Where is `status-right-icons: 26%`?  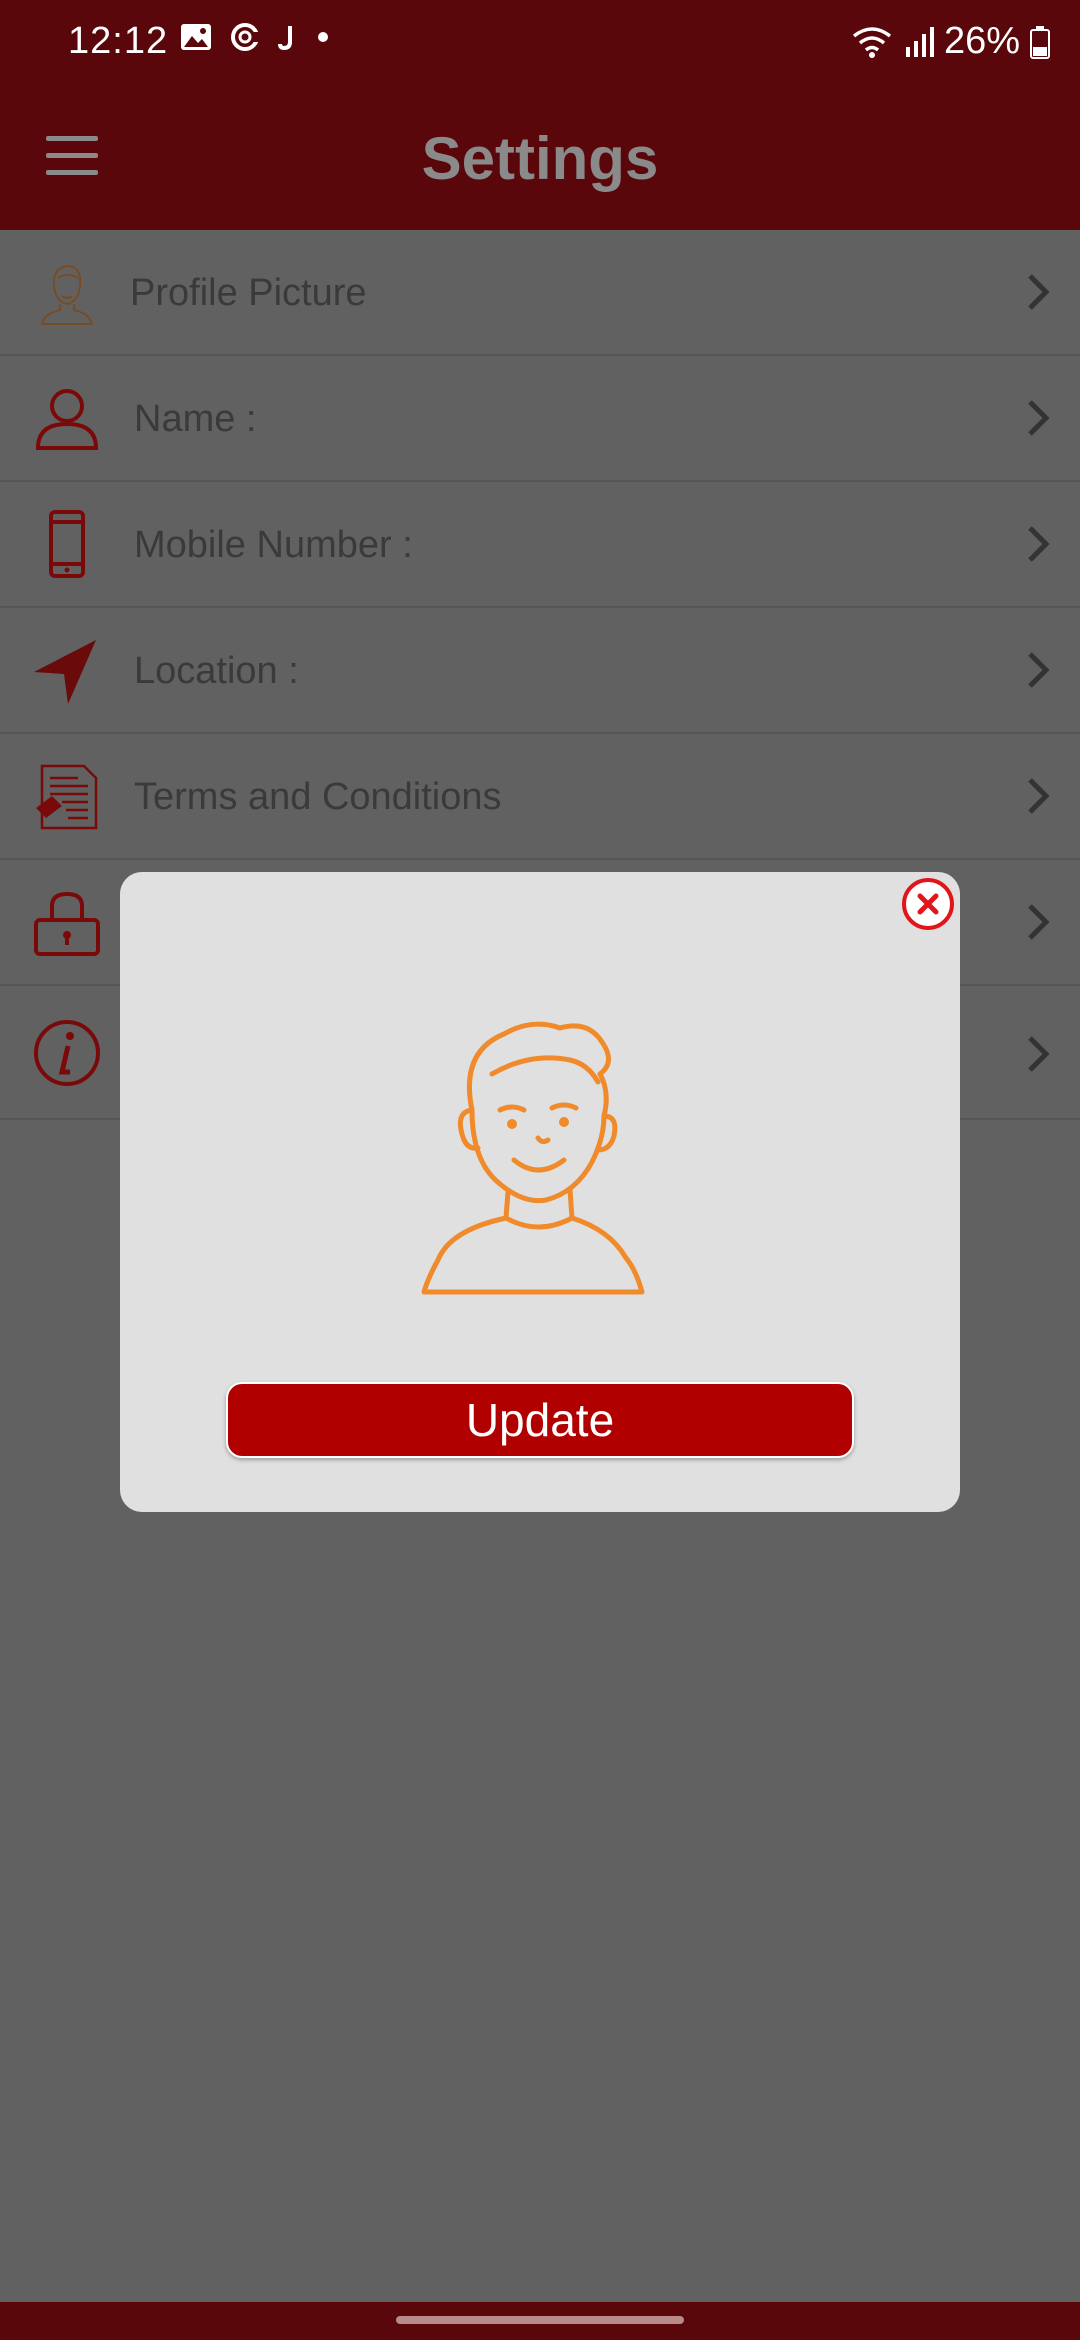
status-right-icons: 26% is located at coordinates (950, 41).